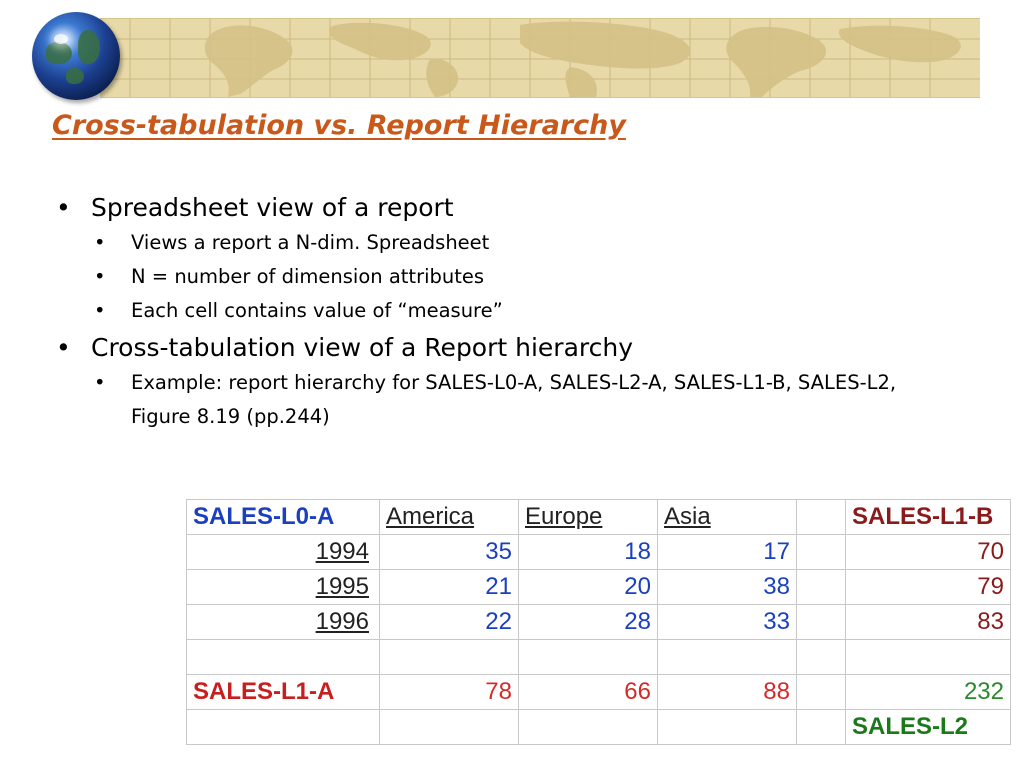 The image size is (1024, 768). What do you see at coordinates (928, 552) in the screenshot?
I see `row-total-value: 70` at bounding box center [928, 552].